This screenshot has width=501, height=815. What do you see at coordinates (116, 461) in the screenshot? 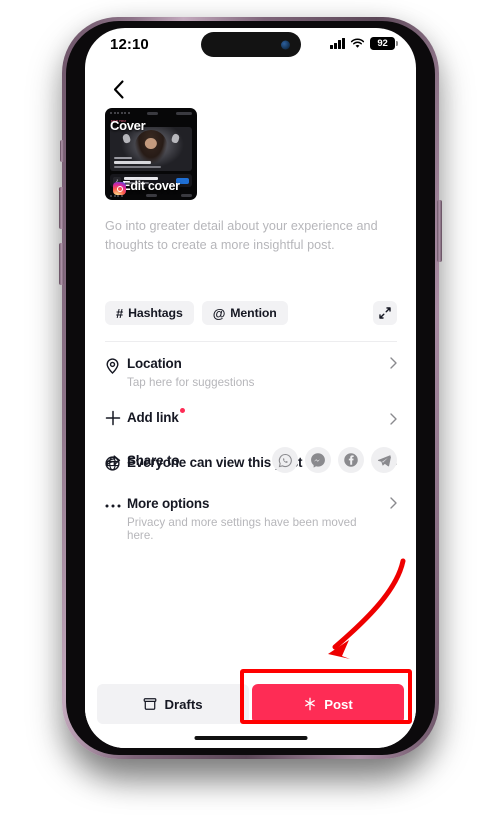
I see `share-arrow-icon` at bounding box center [116, 461].